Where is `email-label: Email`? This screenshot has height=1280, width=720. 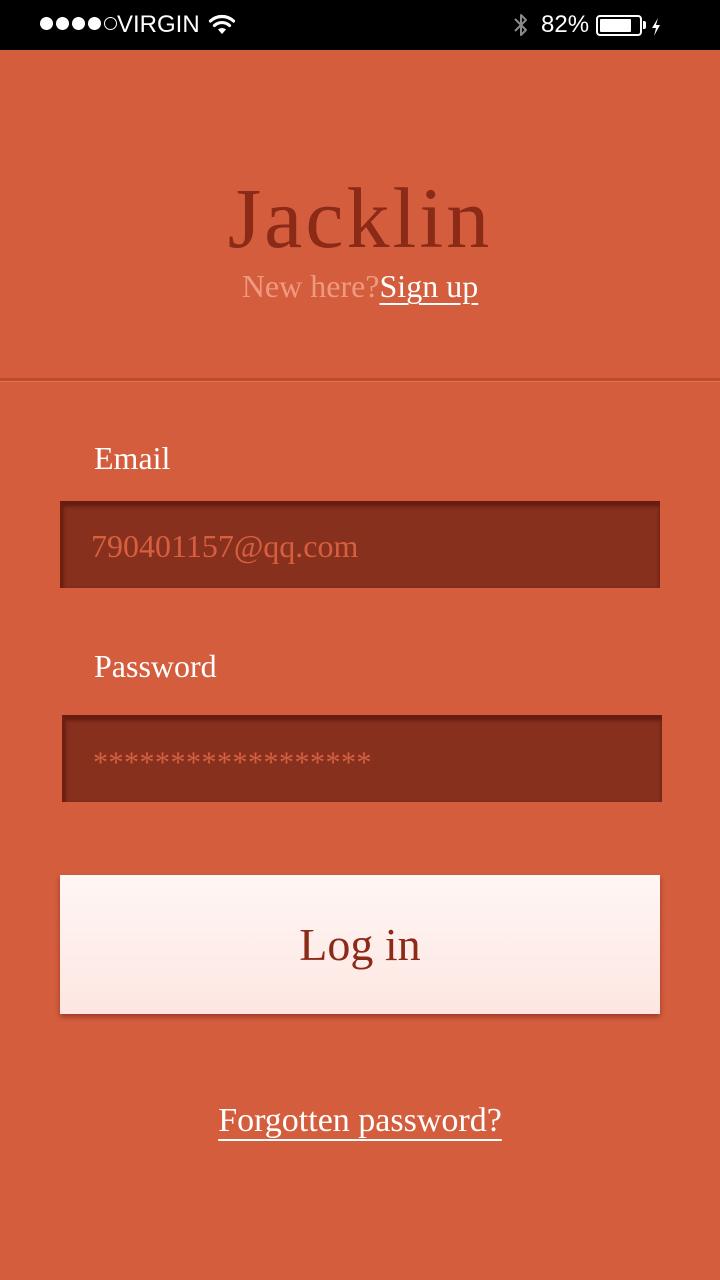
email-label: Email is located at coordinates (132, 458).